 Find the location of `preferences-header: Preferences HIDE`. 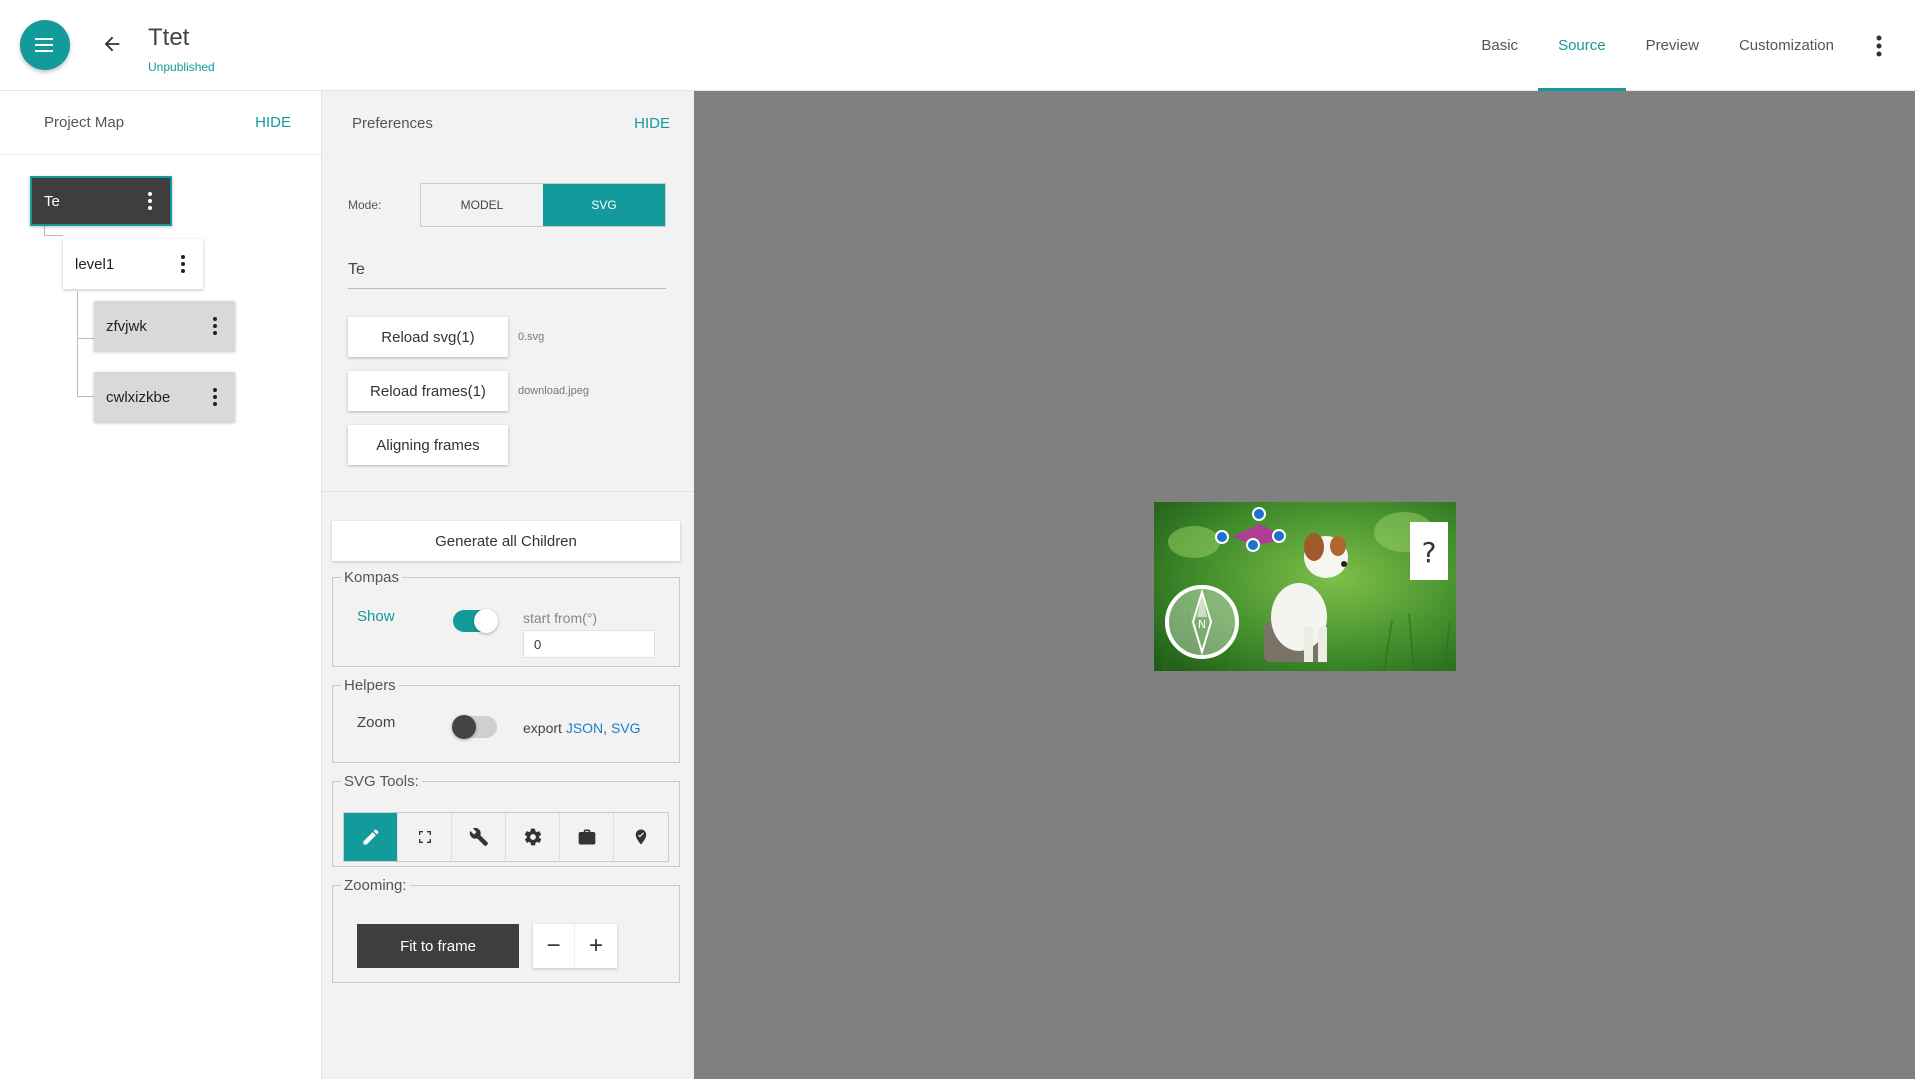

preferences-header: Preferences HIDE is located at coordinates (508, 123).